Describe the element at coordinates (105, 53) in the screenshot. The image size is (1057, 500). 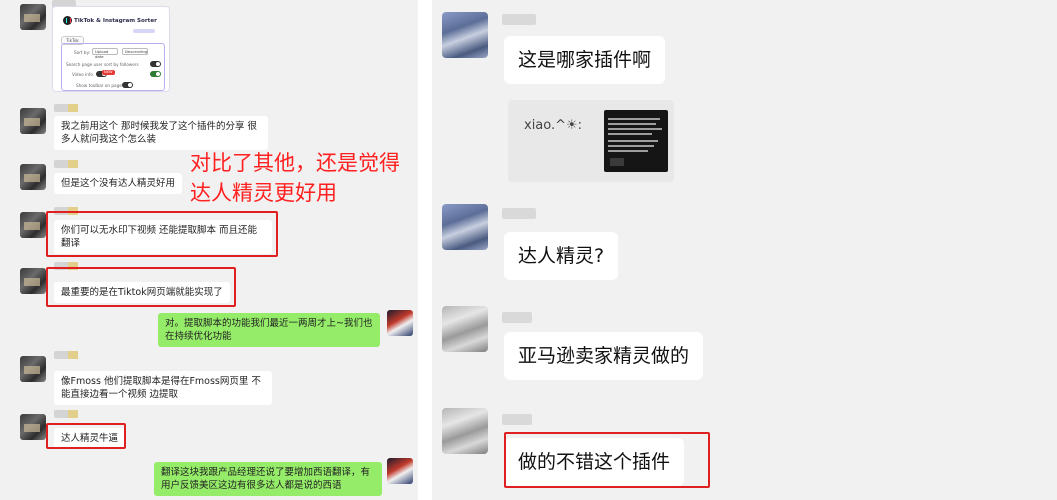
I see `sort-select: Upload date` at that location.